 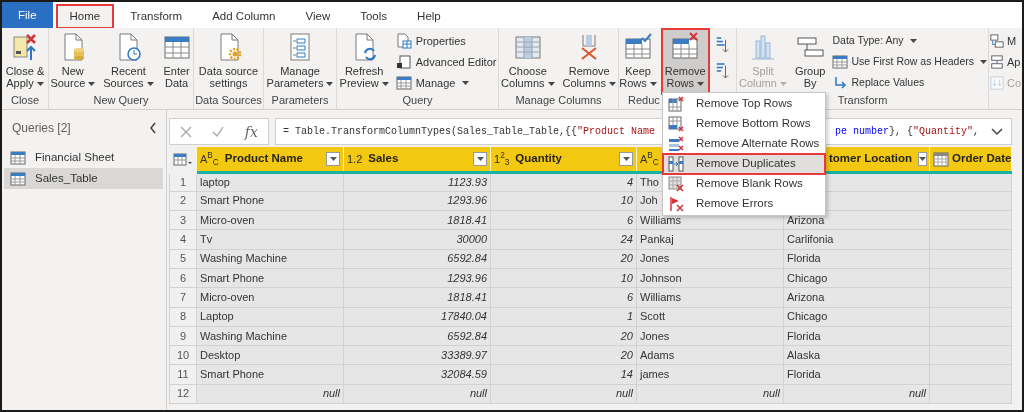 What do you see at coordinates (403, 62) in the screenshot?
I see `window-icon` at bounding box center [403, 62].